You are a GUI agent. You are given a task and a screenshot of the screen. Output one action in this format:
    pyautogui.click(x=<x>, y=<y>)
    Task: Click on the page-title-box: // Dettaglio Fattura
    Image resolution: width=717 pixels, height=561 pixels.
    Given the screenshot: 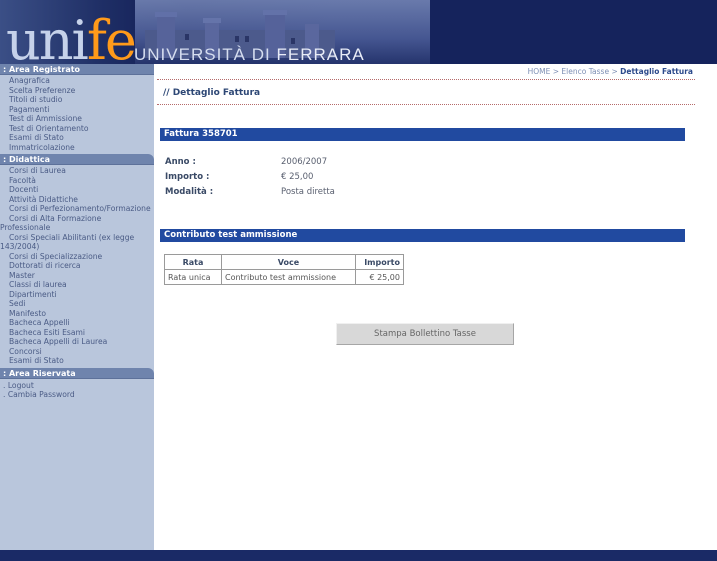 What is the action you would take?
    pyautogui.click(x=426, y=92)
    